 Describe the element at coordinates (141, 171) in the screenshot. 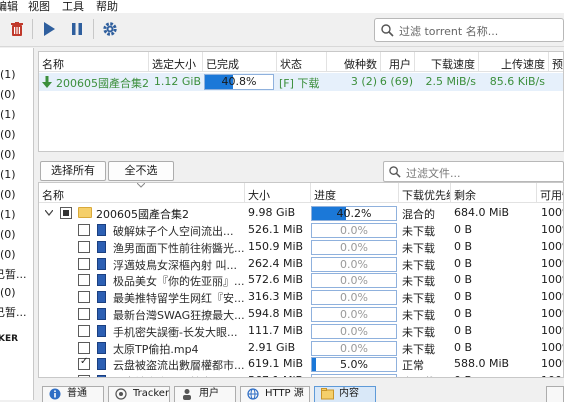

I see `select-none-button: 全不选` at that location.